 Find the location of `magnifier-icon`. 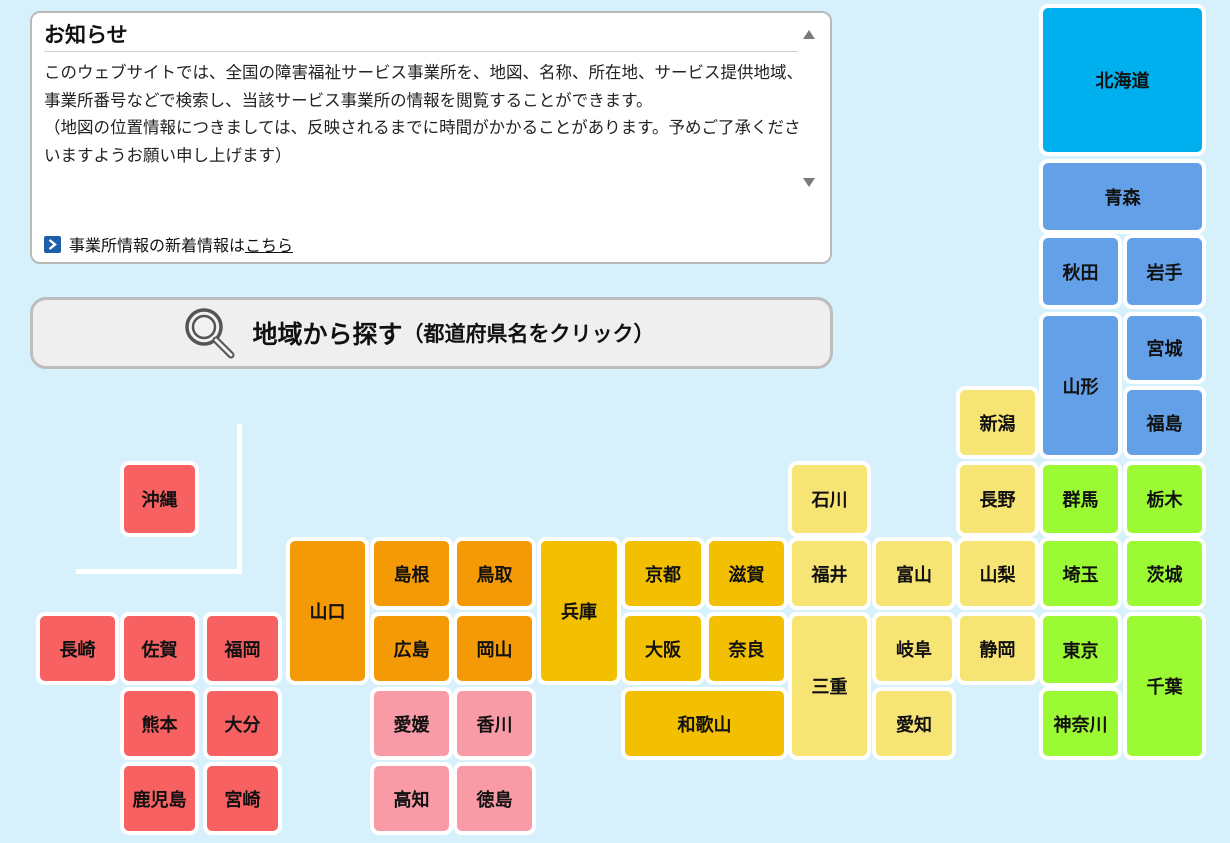

magnifier-icon is located at coordinates (210, 333).